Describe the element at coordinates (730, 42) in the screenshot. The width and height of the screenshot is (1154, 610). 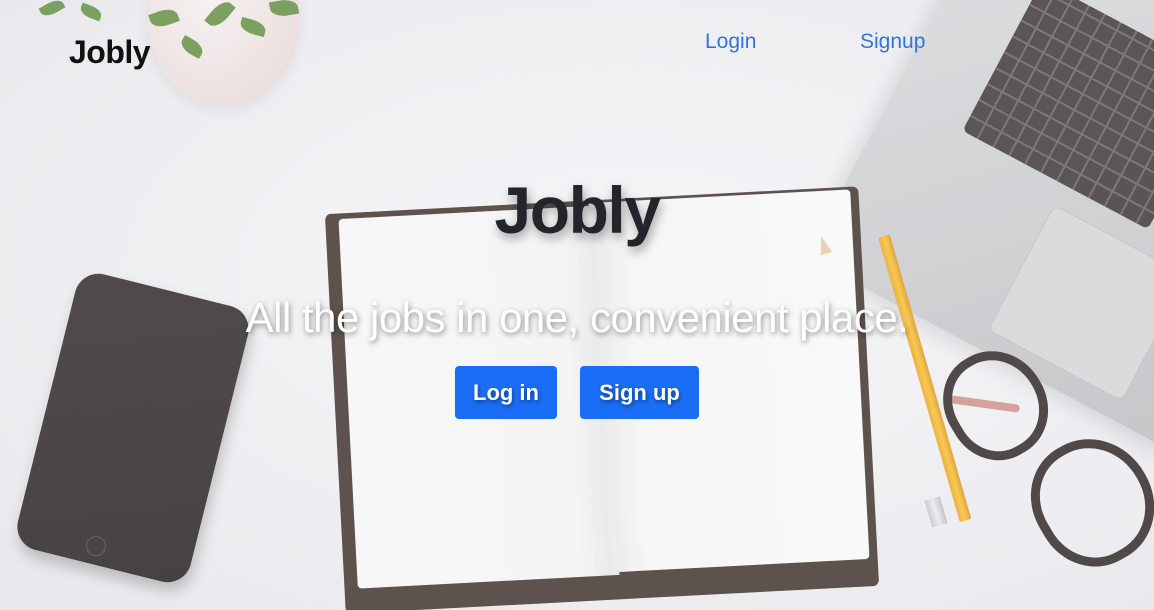
I see `nav-login-link: Login` at that location.